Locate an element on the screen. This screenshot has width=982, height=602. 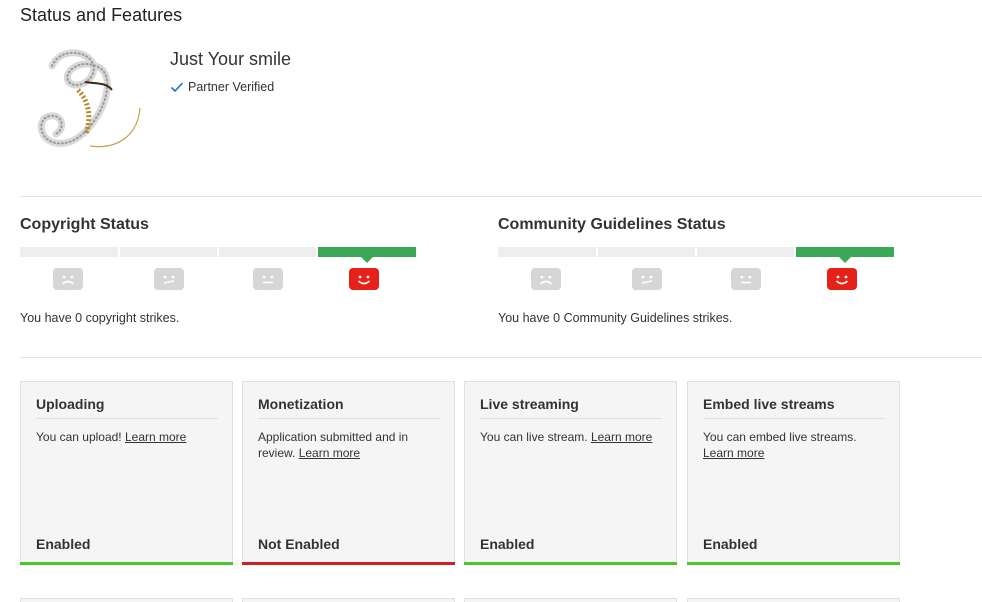
page-title: Status and Features is located at coordinates (101, 15).